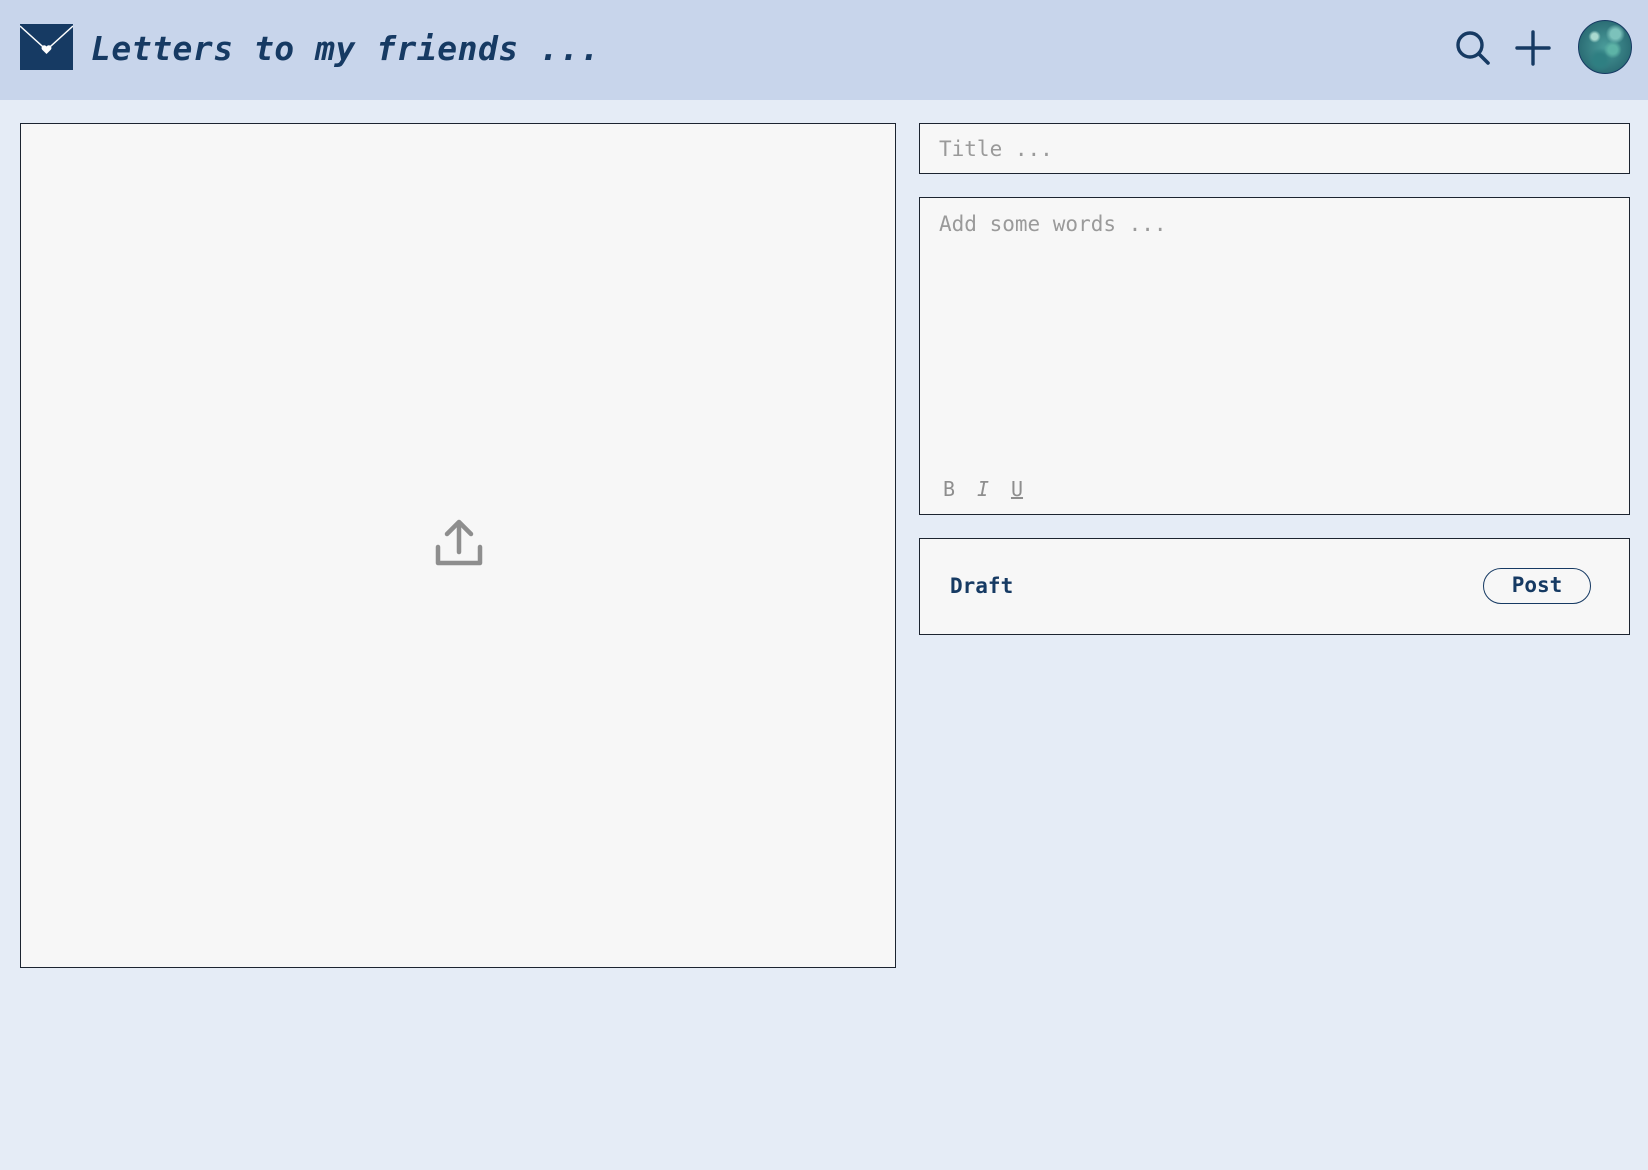  I want to click on post-button: Post, so click(1537, 586).